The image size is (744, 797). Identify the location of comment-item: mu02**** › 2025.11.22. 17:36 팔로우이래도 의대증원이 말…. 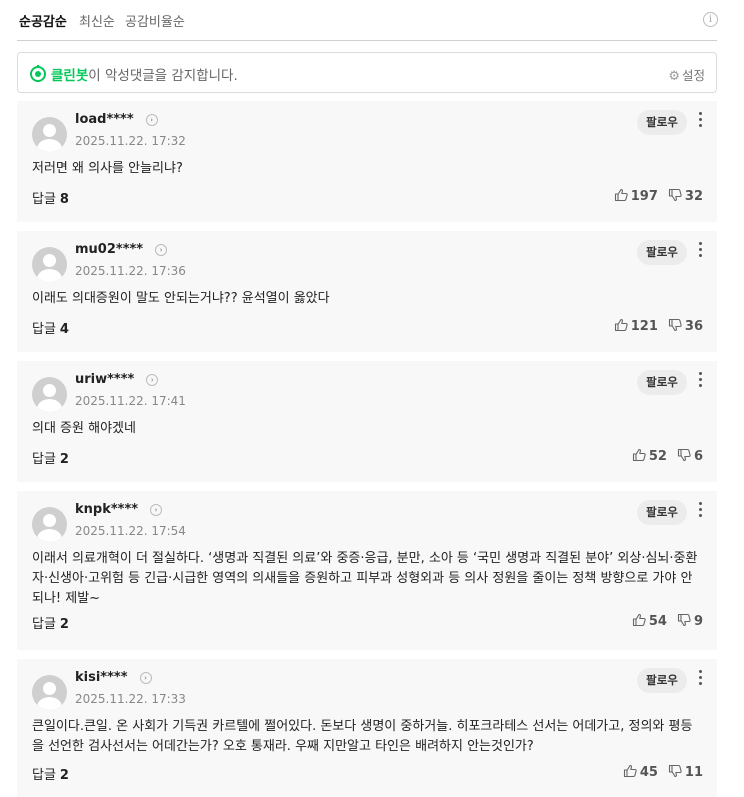
(367, 291).